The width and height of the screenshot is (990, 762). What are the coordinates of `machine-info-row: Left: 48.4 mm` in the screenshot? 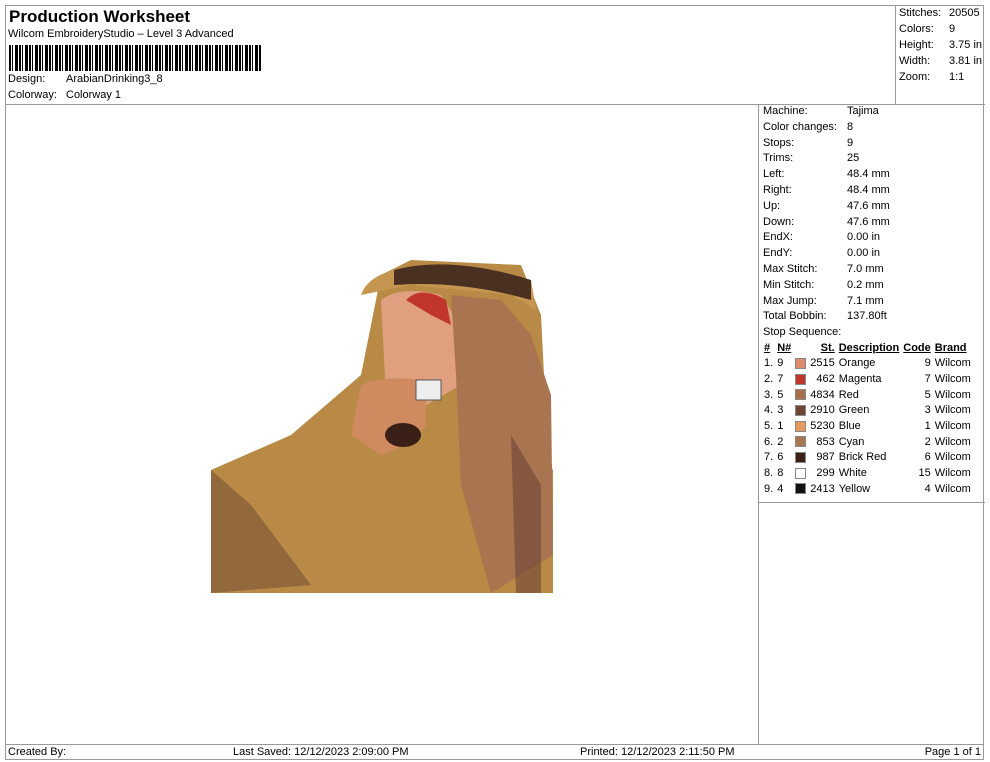 It's located at (872, 175).